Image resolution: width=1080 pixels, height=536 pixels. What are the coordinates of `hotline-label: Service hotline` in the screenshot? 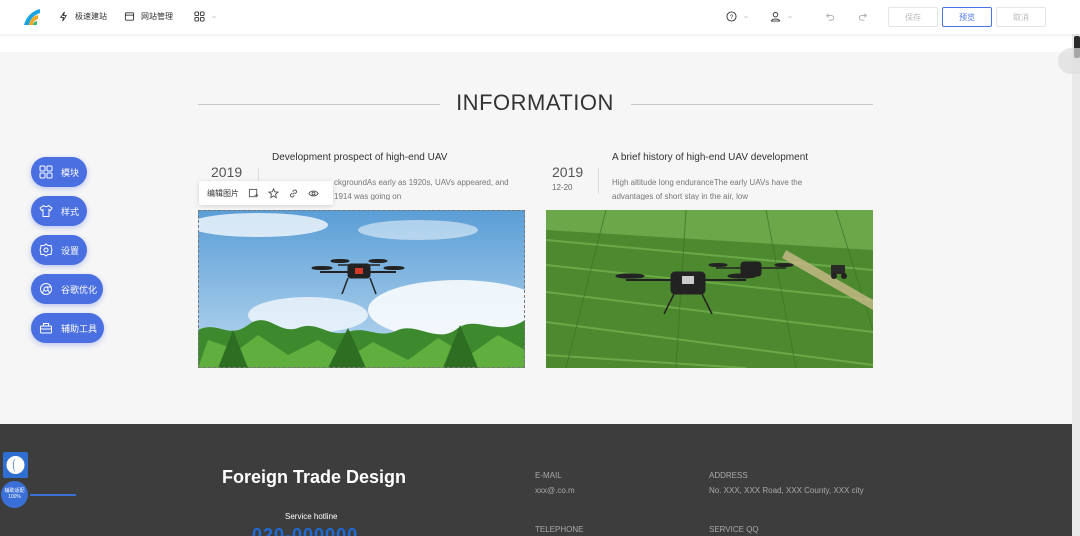 It's located at (311, 516).